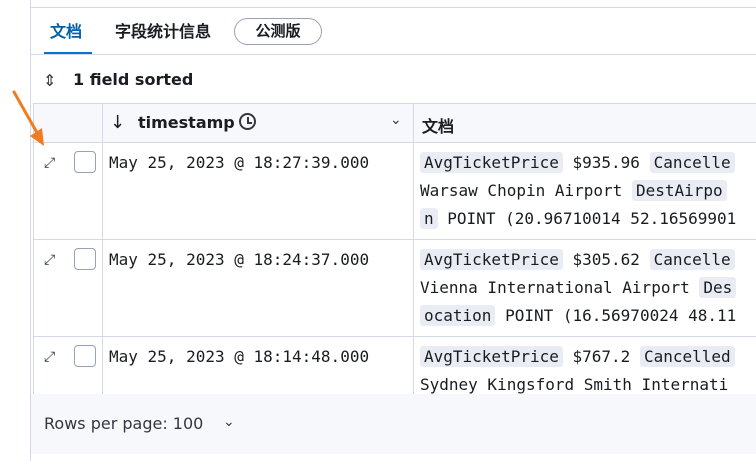 Image resolution: width=756 pixels, height=461 pixels. What do you see at coordinates (186, 122) in the screenshot?
I see `column-header-timestamp: timestamp` at bounding box center [186, 122].